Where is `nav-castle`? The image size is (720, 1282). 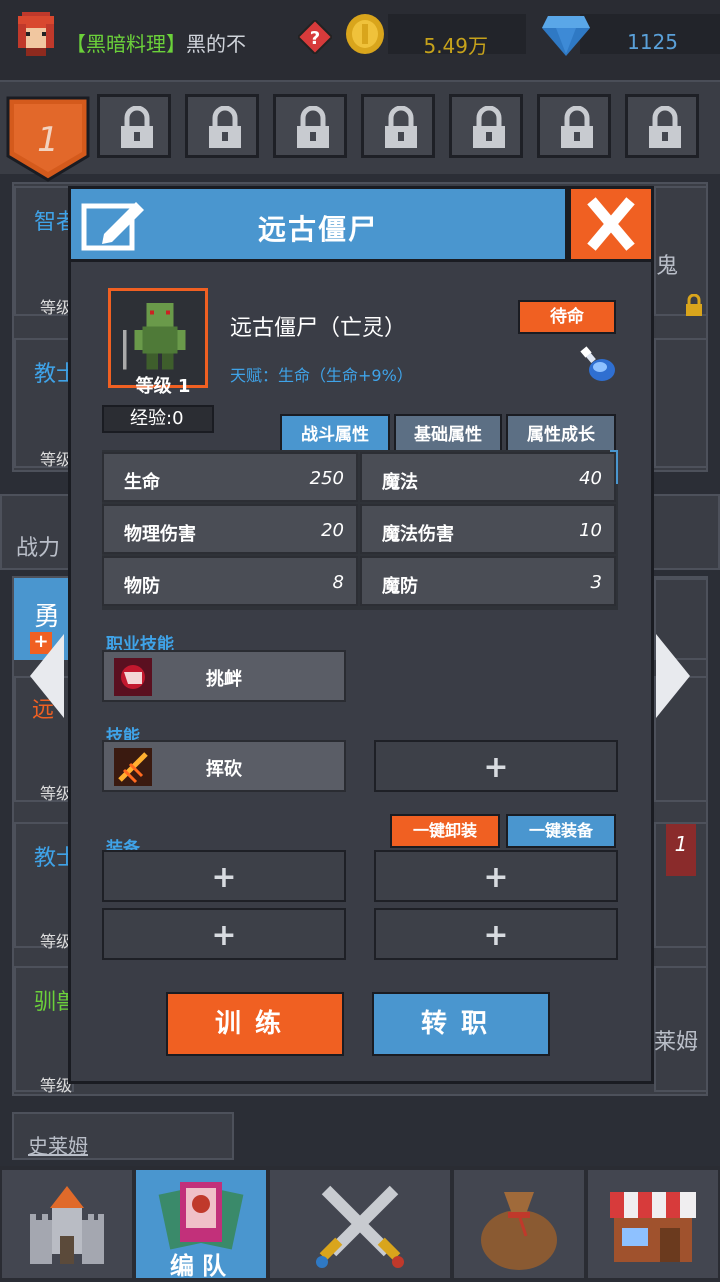 nav-castle is located at coordinates (67, 1224).